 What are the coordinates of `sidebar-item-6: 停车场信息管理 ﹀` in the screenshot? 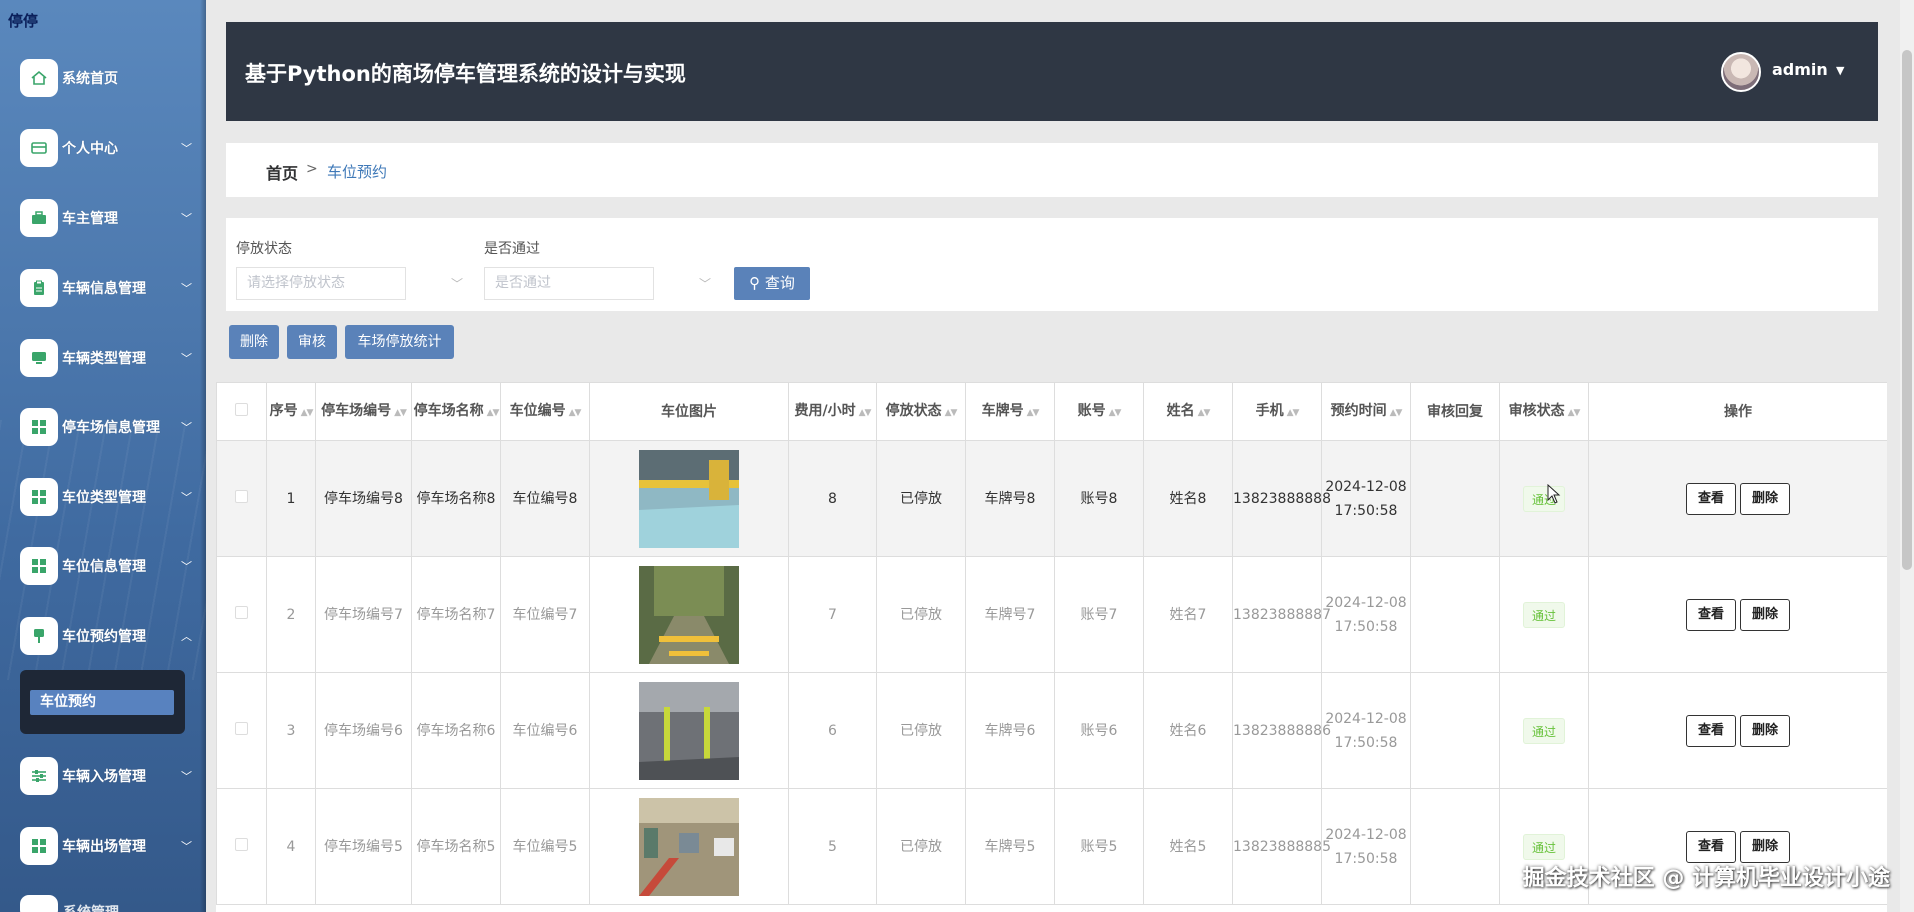 It's located at (110, 427).